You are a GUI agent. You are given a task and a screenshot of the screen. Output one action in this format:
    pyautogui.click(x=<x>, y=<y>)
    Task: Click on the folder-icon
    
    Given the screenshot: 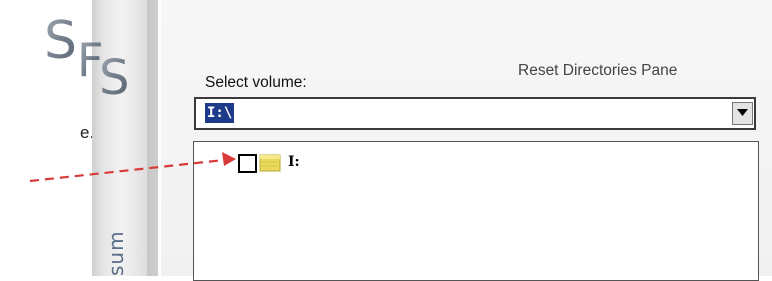 What is the action you would take?
    pyautogui.click(x=270, y=163)
    